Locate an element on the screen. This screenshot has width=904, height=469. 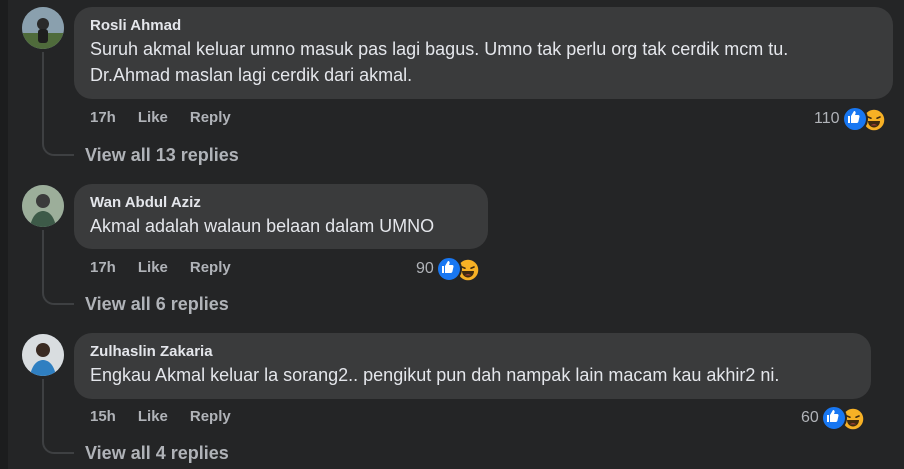
comment-text: Akmal adalah walaun belaan dalam UMNO is located at coordinates (262, 226).